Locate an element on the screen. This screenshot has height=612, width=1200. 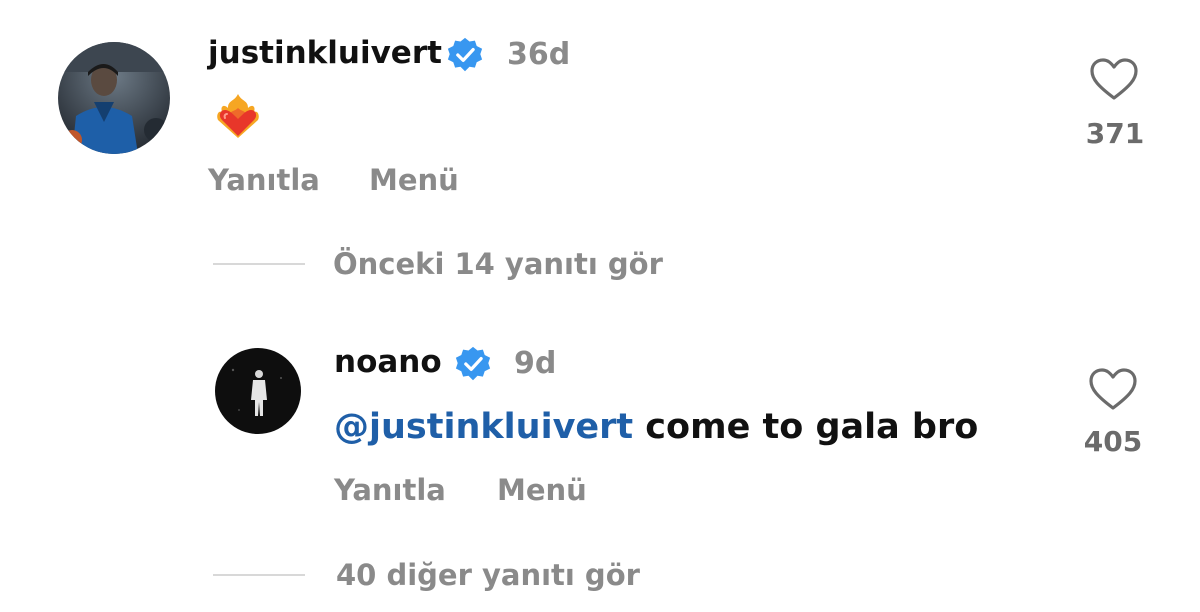
comment-username: justinkluivert is located at coordinates (325, 53).